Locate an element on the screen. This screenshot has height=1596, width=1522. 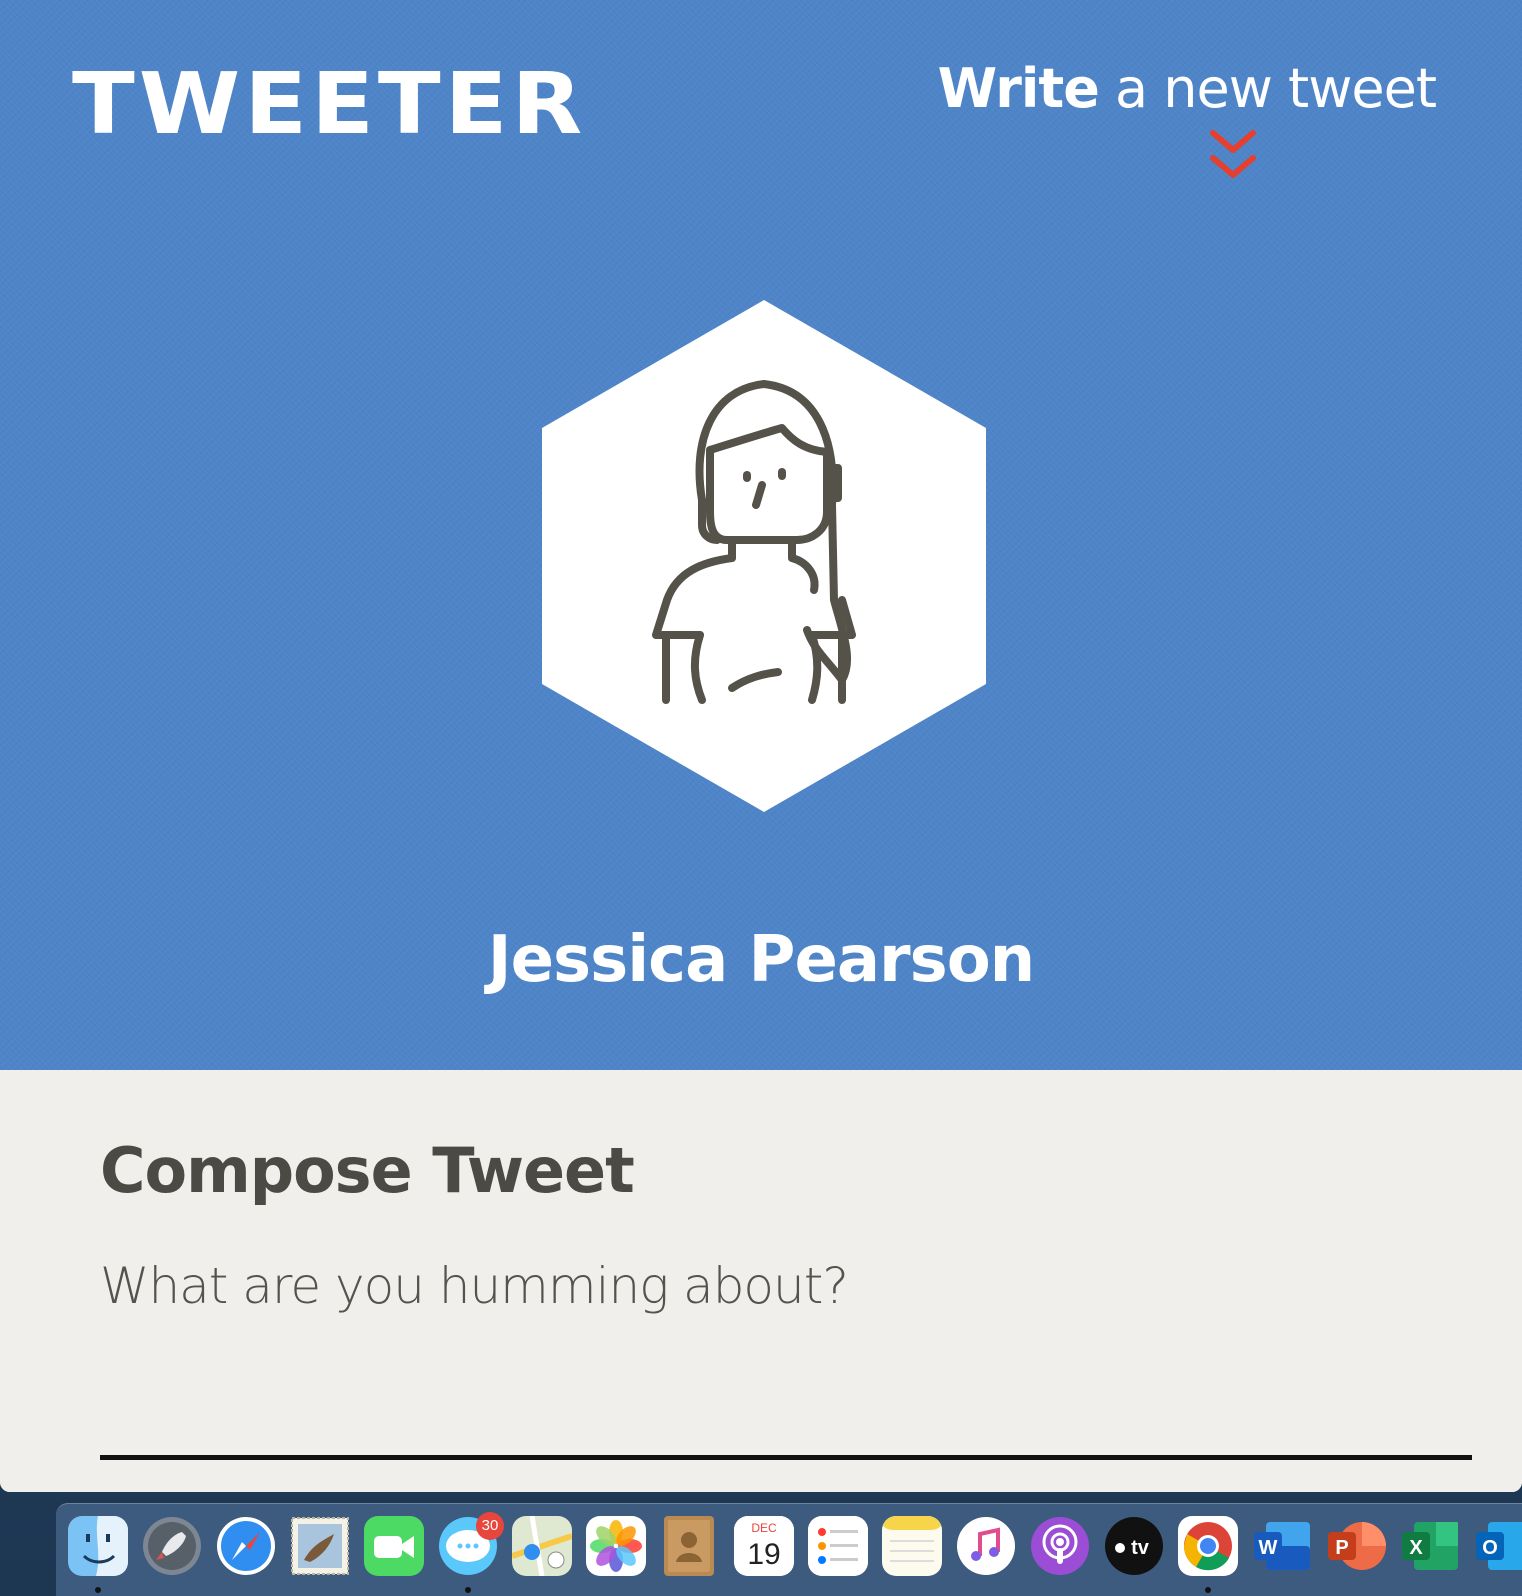
word-icon: W is located at coordinates (1282, 1546).